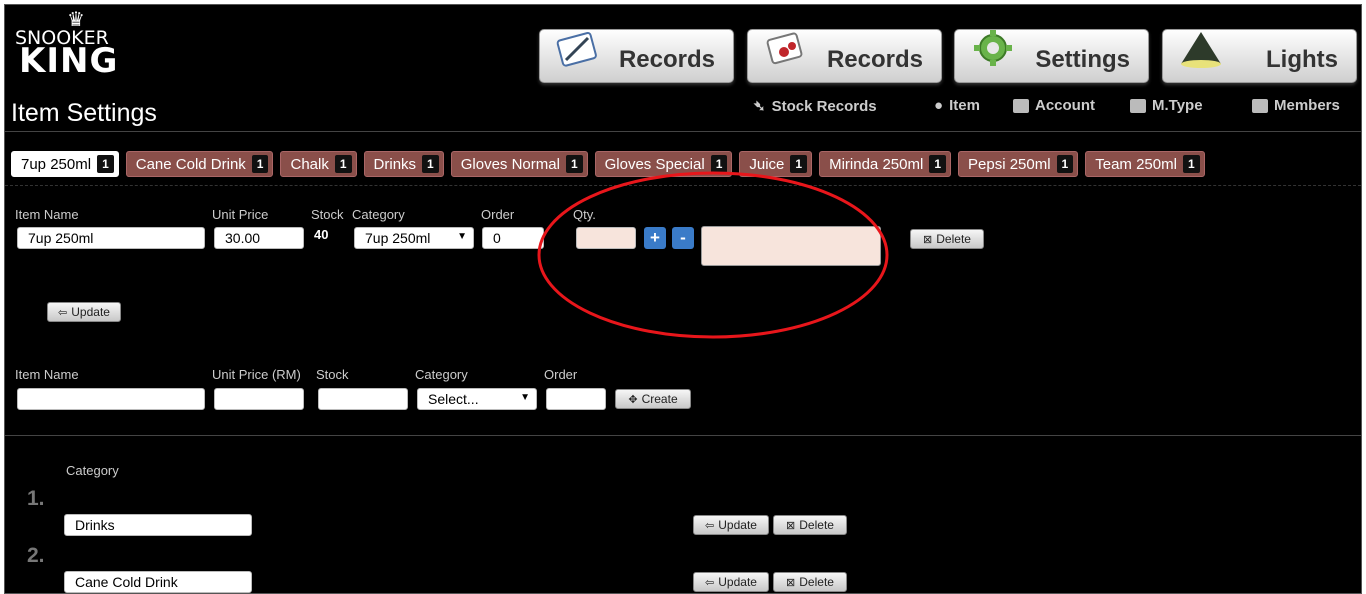 This screenshot has width=1366, height=594. What do you see at coordinates (606, 238) in the screenshot?
I see `qty-input` at bounding box center [606, 238].